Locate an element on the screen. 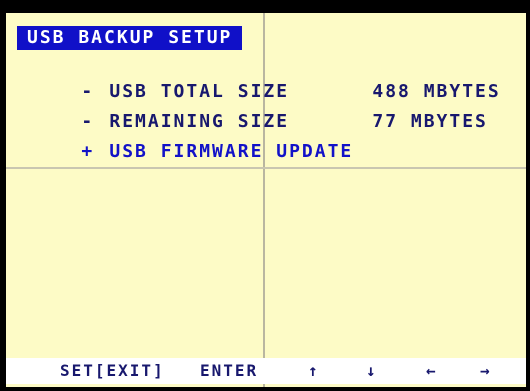  frame-top is located at coordinates (265, 6).